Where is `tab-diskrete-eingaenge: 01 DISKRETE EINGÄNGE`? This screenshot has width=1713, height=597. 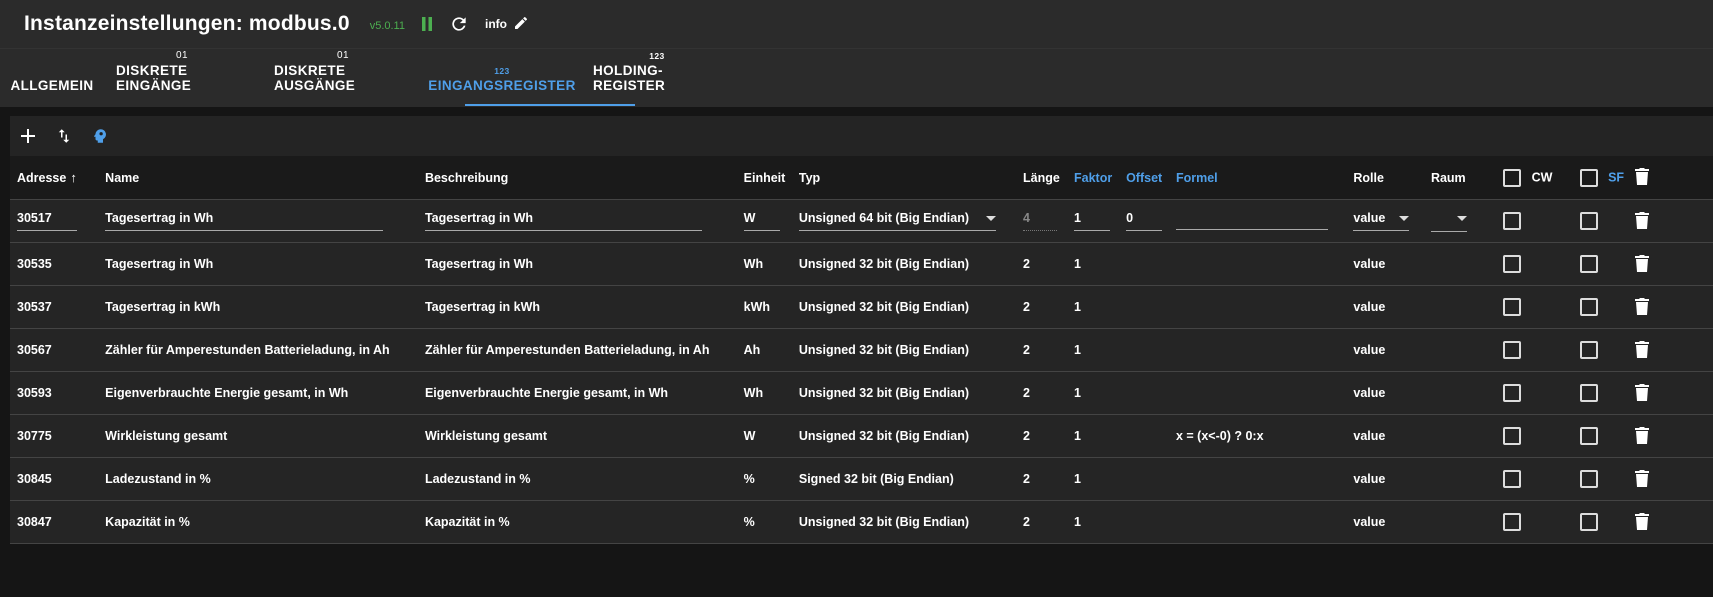 tab-diskrete-eingaenge: 01 DISKRETE EINGÄNGE is located at coordinates (182, 78).